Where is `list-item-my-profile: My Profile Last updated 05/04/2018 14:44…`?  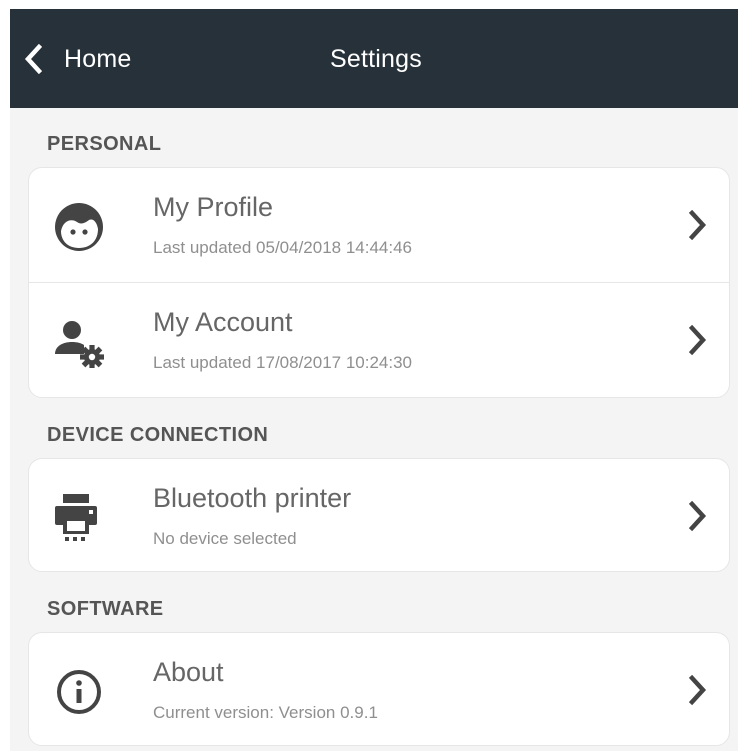 list-item-my-profile: My Profile Last updated 05/04/2018 14:44… is located at coordinates (379, 225).